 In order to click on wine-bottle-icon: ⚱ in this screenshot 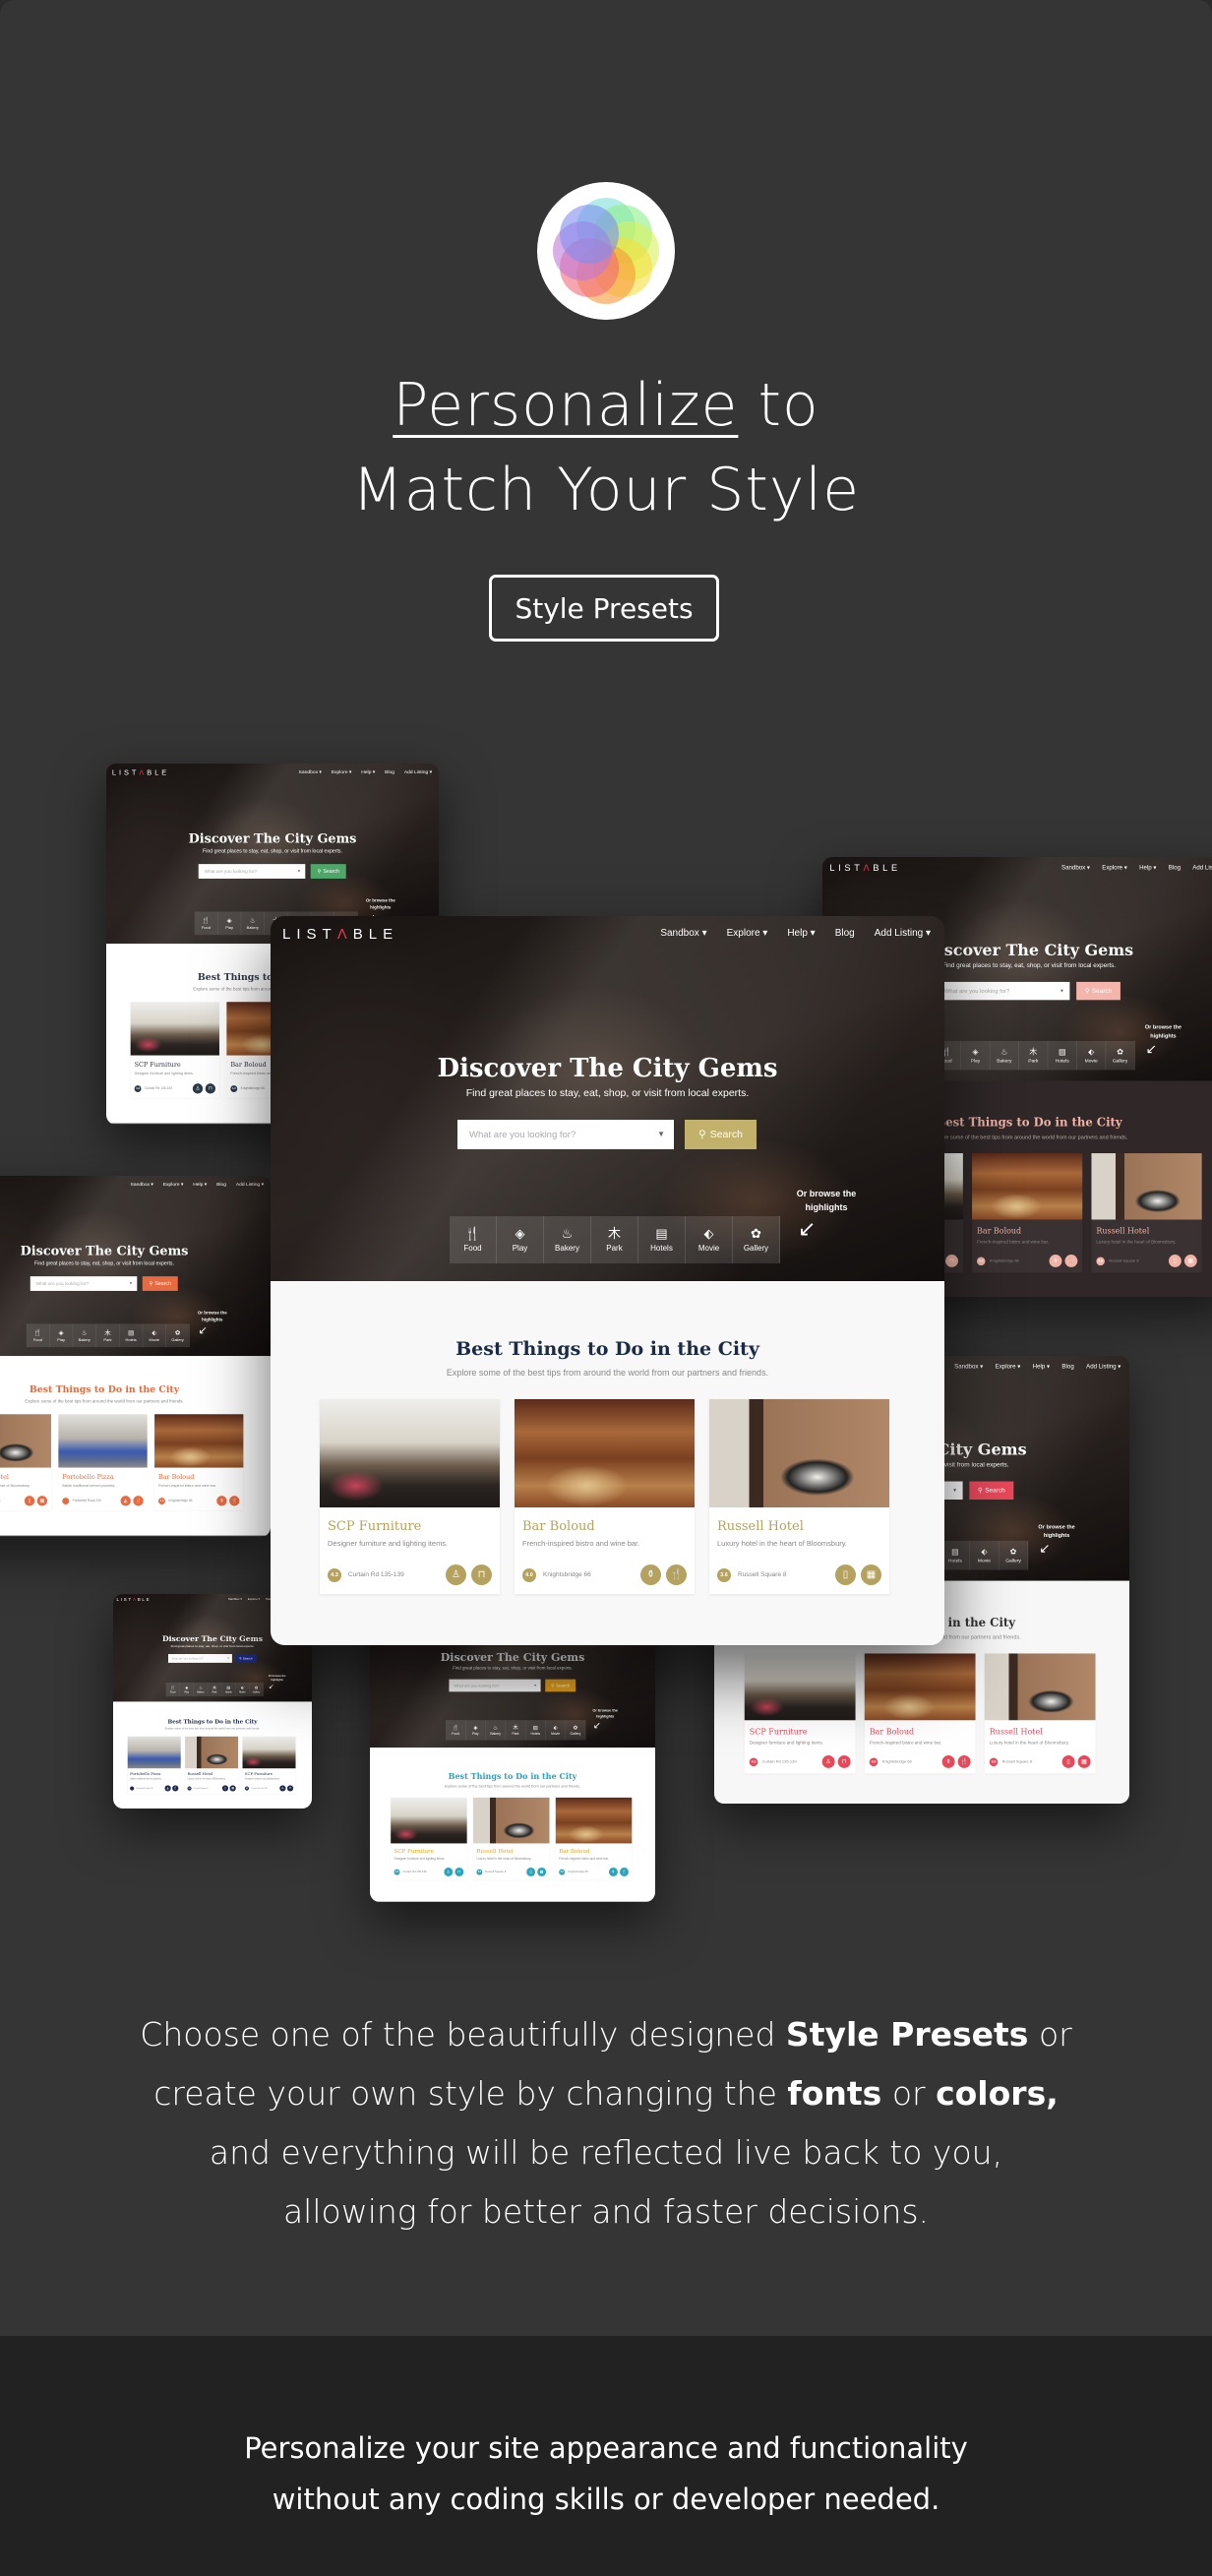, I will do `click(651, 1574)`.